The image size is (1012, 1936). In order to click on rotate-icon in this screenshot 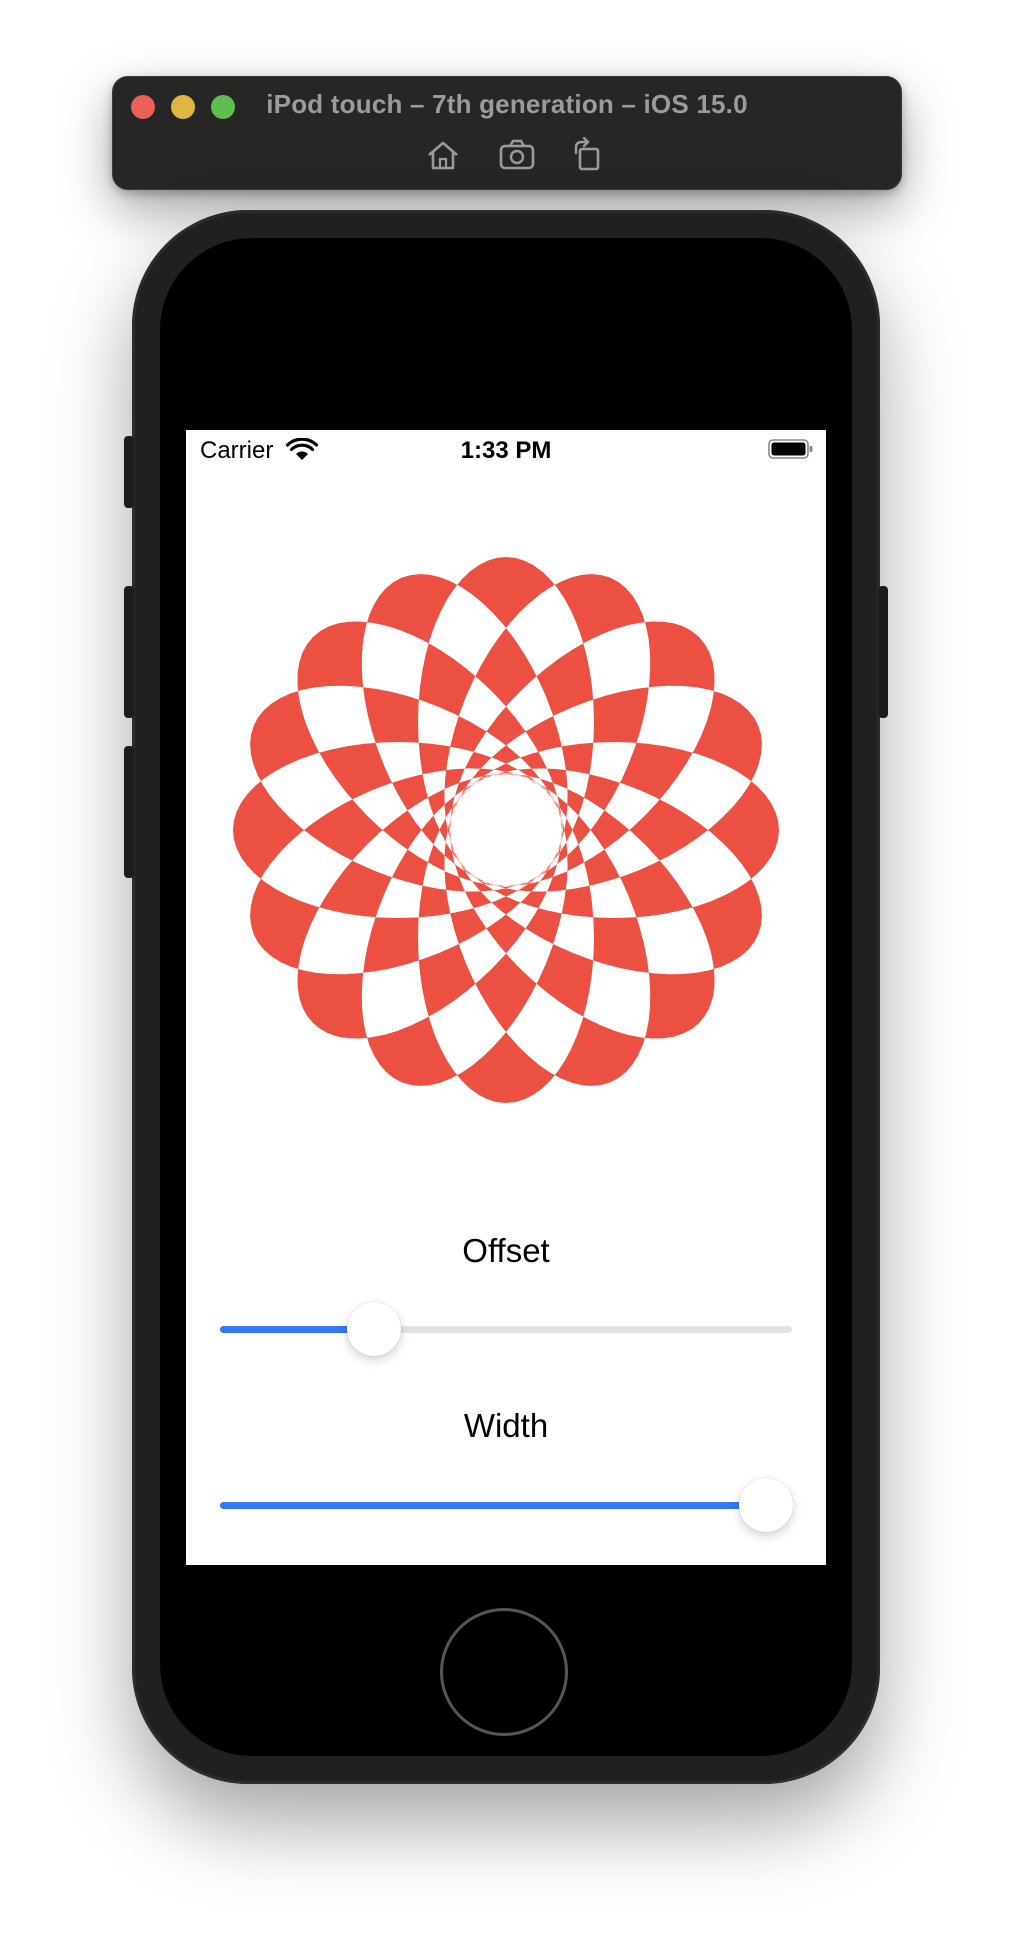, I will do `click(588, 154)`.